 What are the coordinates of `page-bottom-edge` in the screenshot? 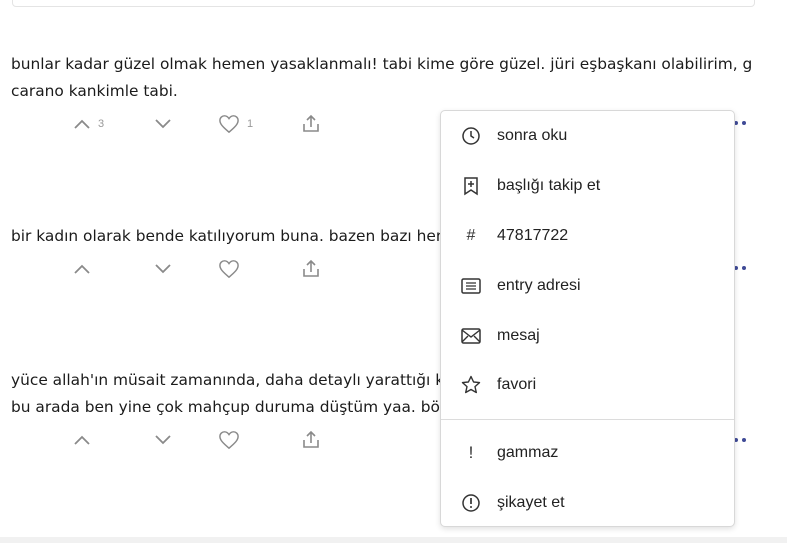 It's located at (393, 540).